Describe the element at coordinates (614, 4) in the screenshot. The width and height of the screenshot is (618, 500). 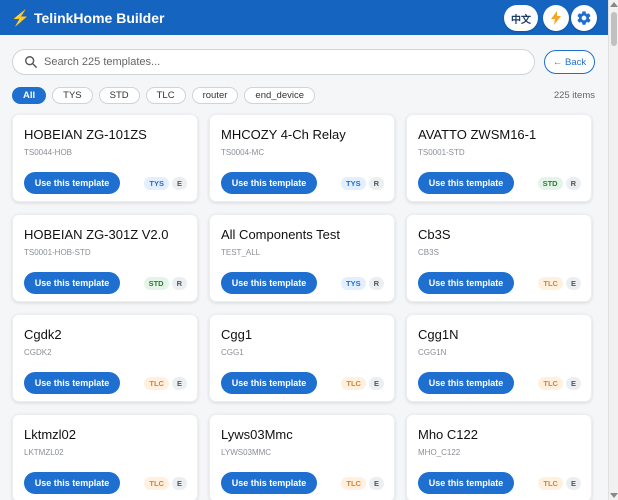
I see `scroll-up-arrow-icon` at that location.